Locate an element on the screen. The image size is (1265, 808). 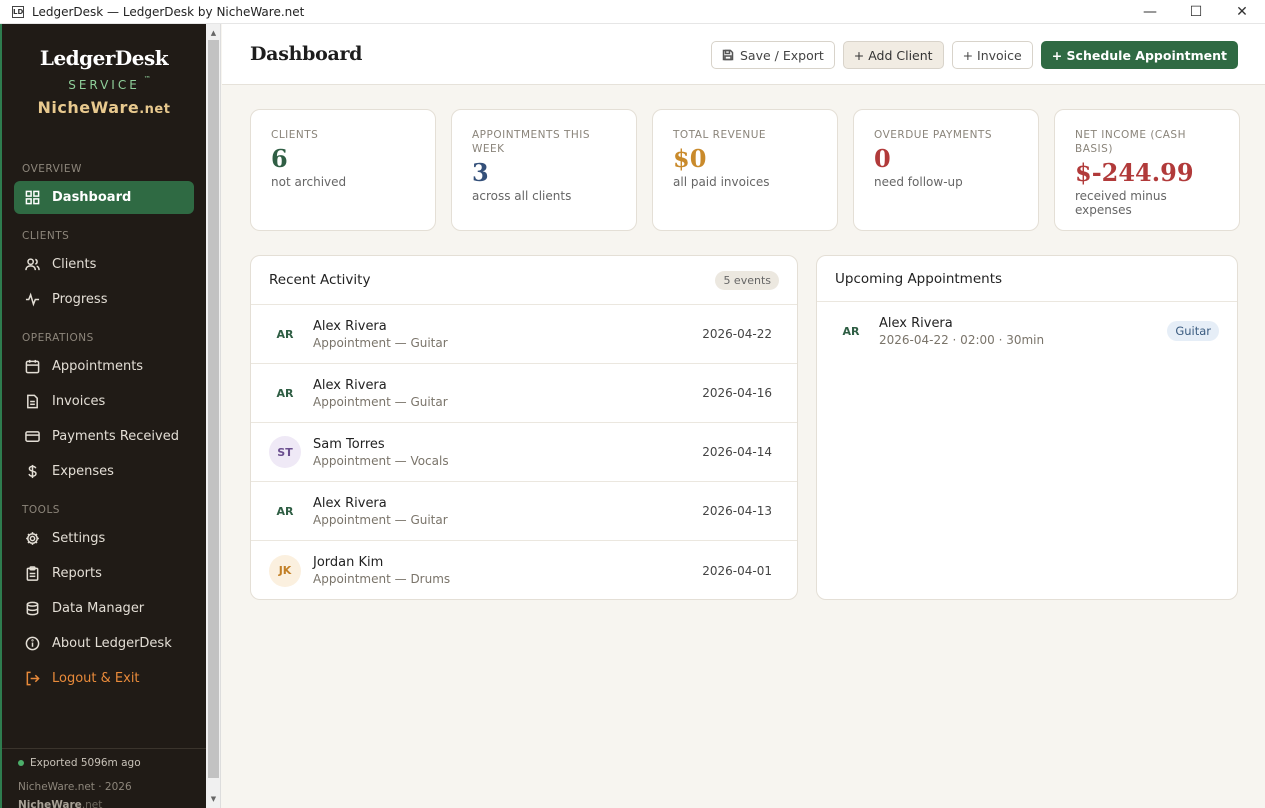
nav-section-overview: OVERVIEW is located at coordinates (52, 169).